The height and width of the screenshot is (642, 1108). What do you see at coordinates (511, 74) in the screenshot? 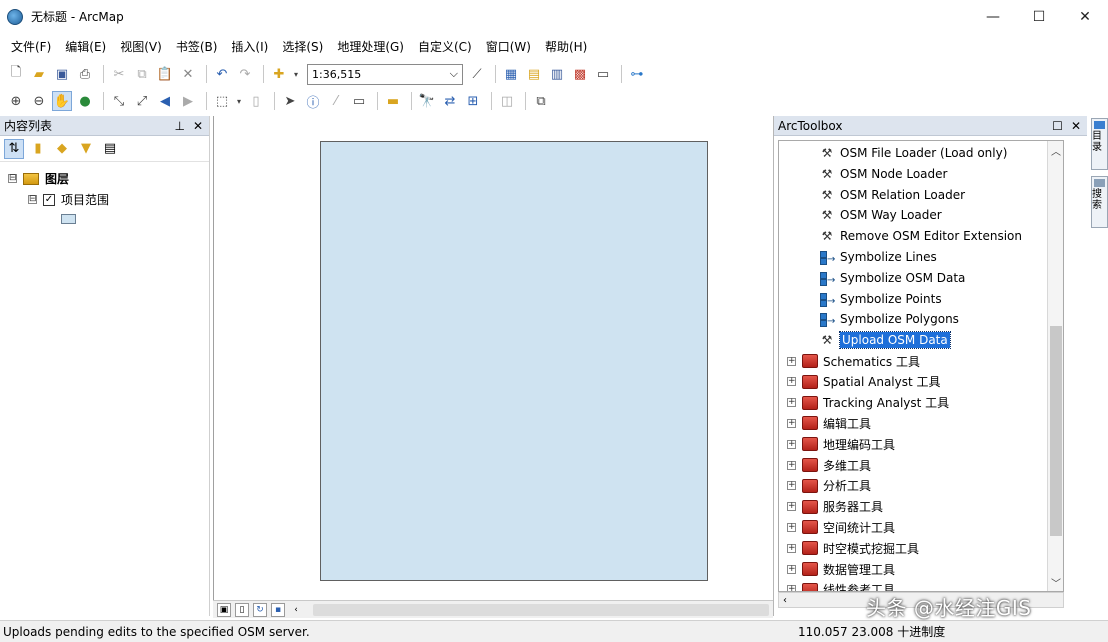
I see `editor-icon: ▦` at bounding box center [511, 74].